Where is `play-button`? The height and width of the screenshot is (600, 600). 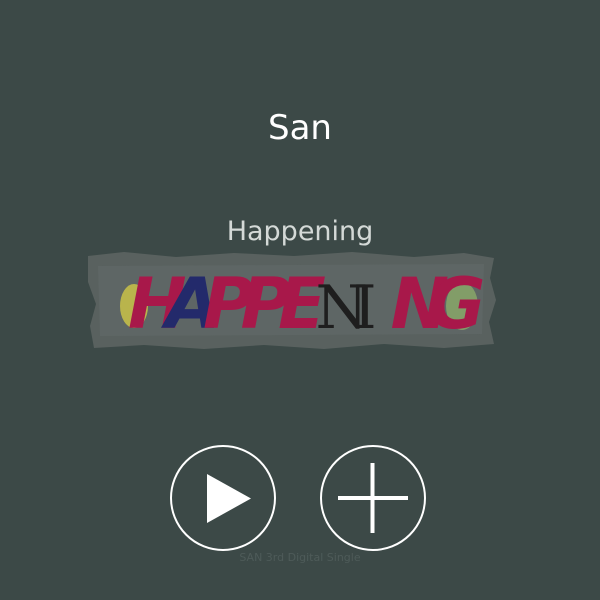
play-button is located at coordinates (223, 498).